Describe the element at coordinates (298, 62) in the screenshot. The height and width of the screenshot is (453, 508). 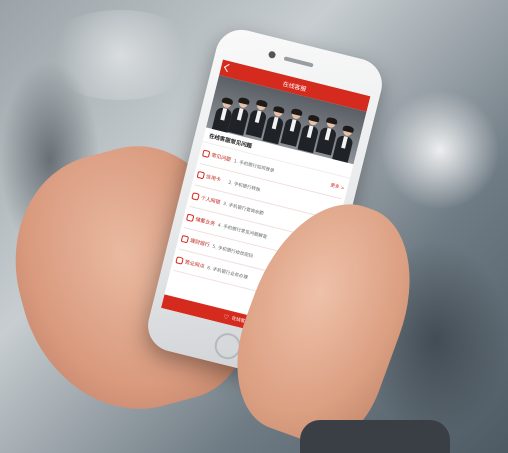
I see `speaker-icon` at that location.